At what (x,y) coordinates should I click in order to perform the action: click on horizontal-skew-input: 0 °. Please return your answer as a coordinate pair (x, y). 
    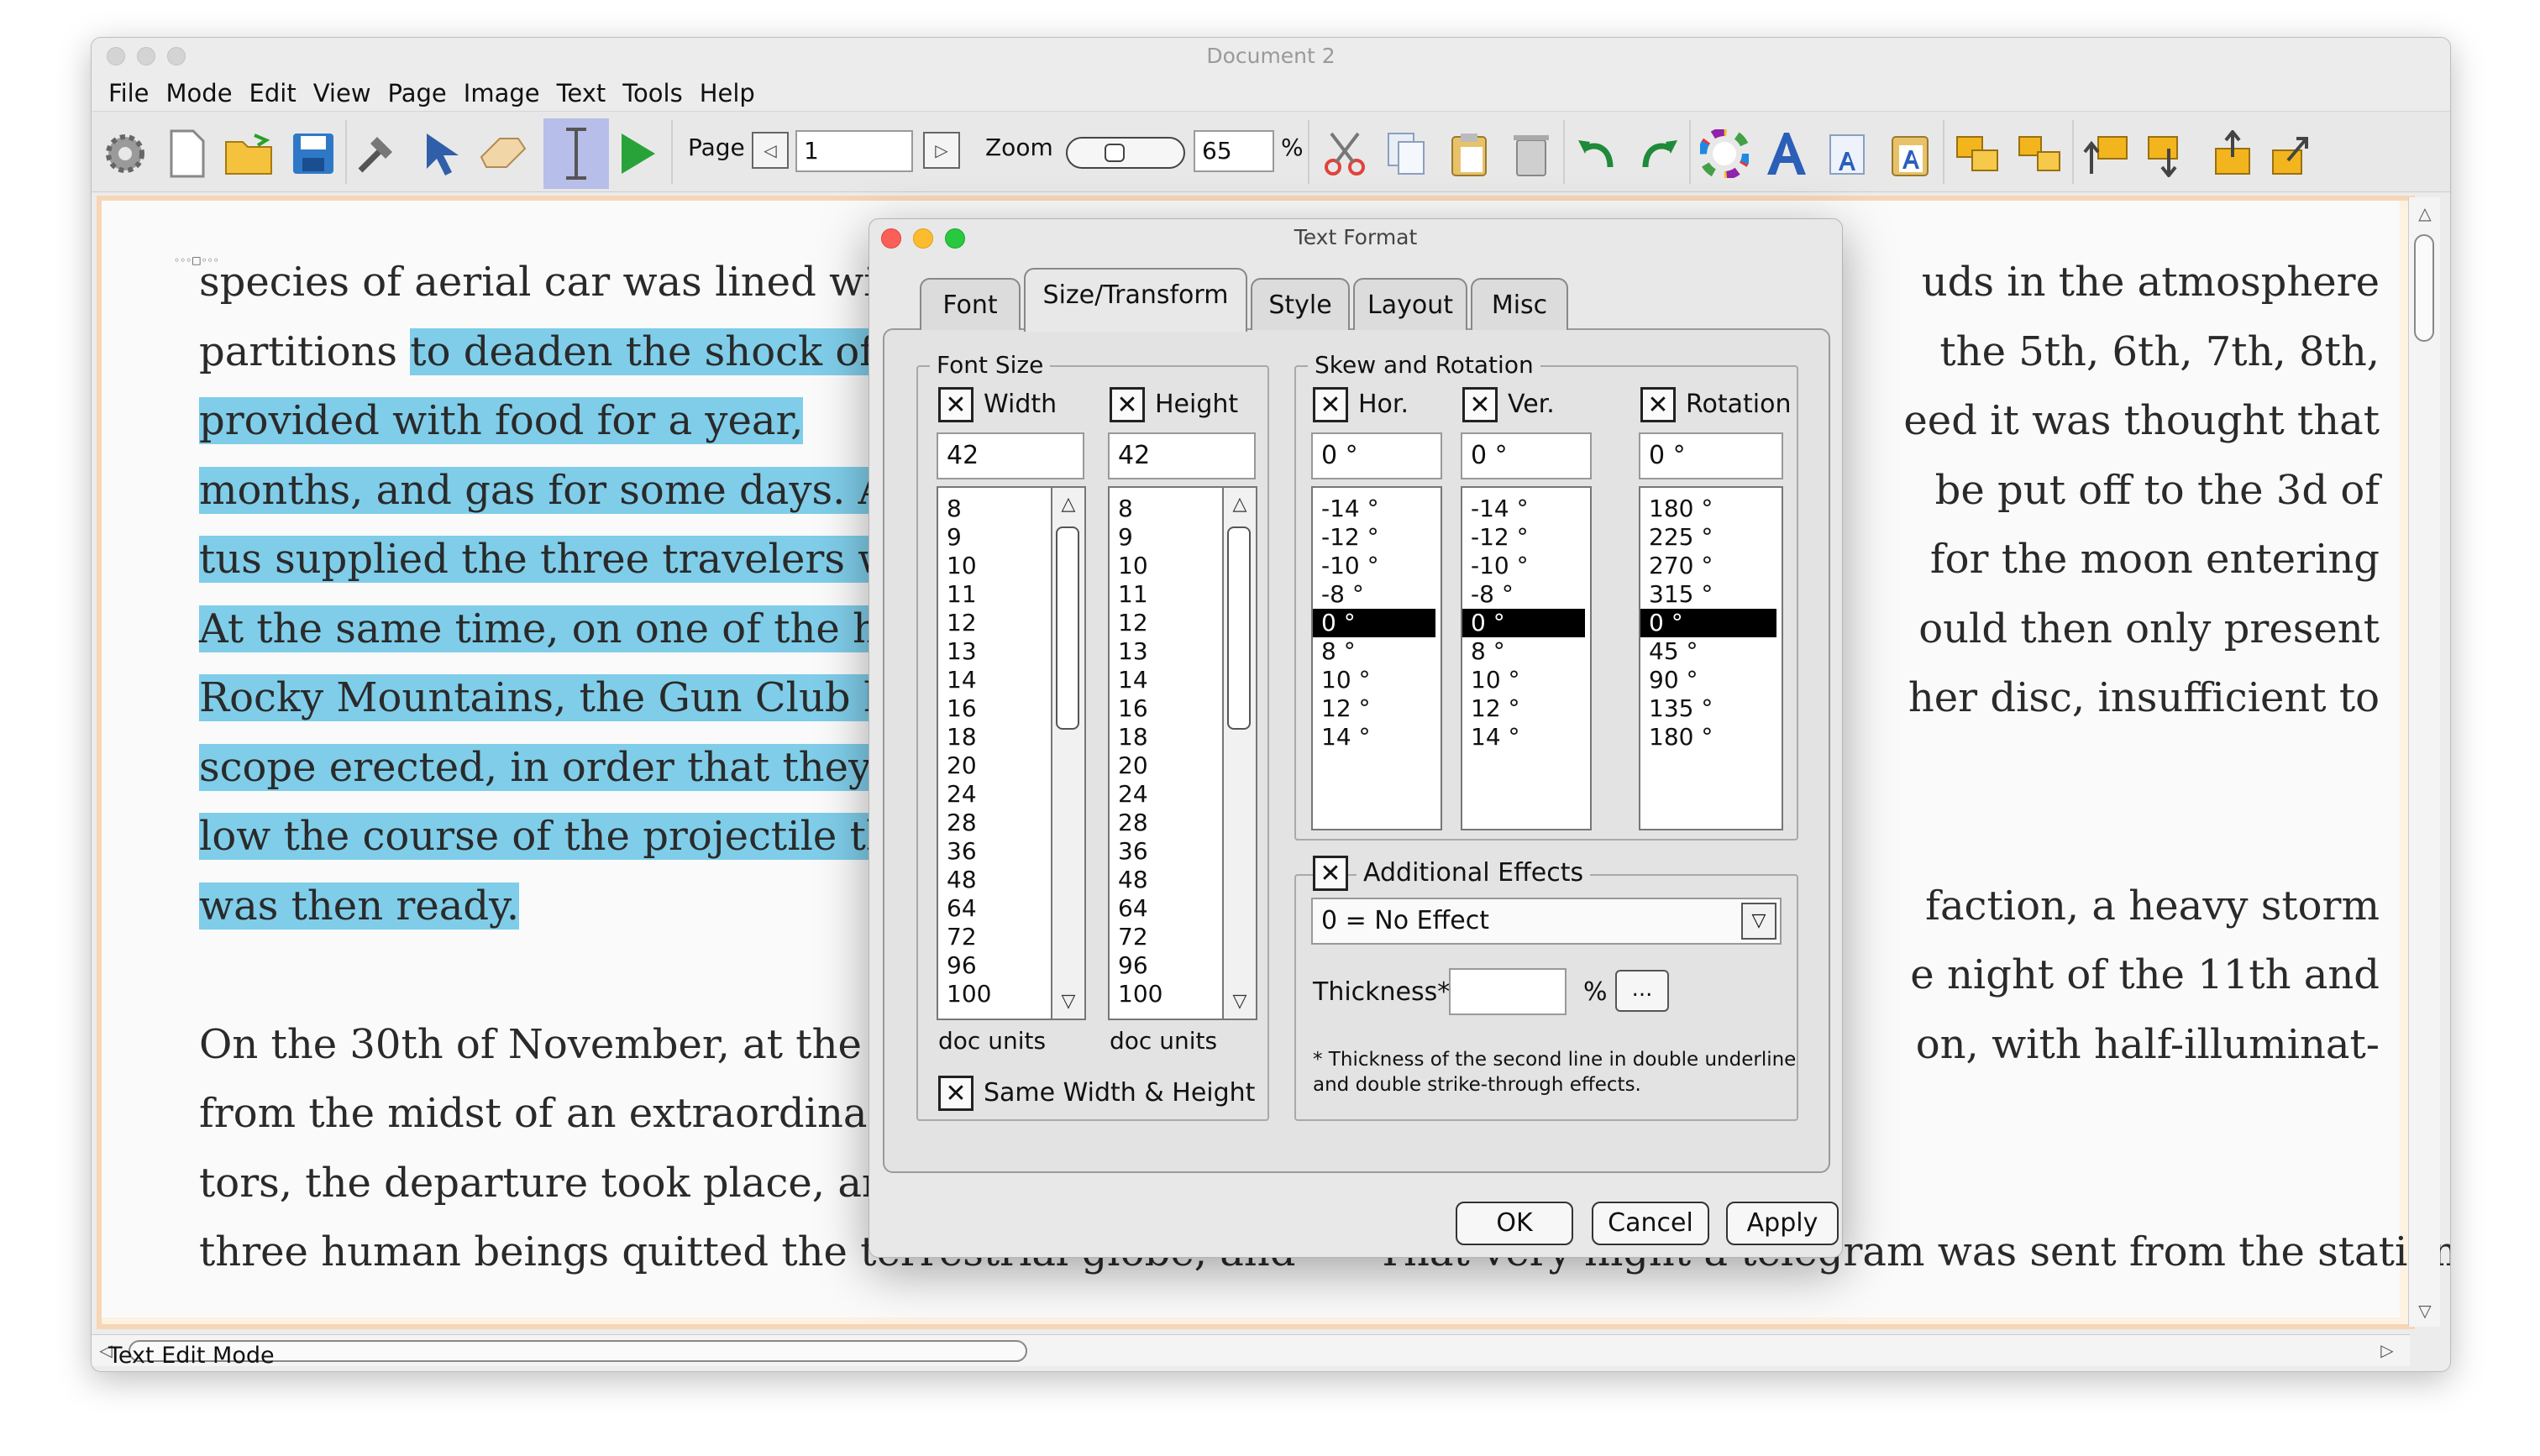
    Looking at the image, I should click on (1376, 455).